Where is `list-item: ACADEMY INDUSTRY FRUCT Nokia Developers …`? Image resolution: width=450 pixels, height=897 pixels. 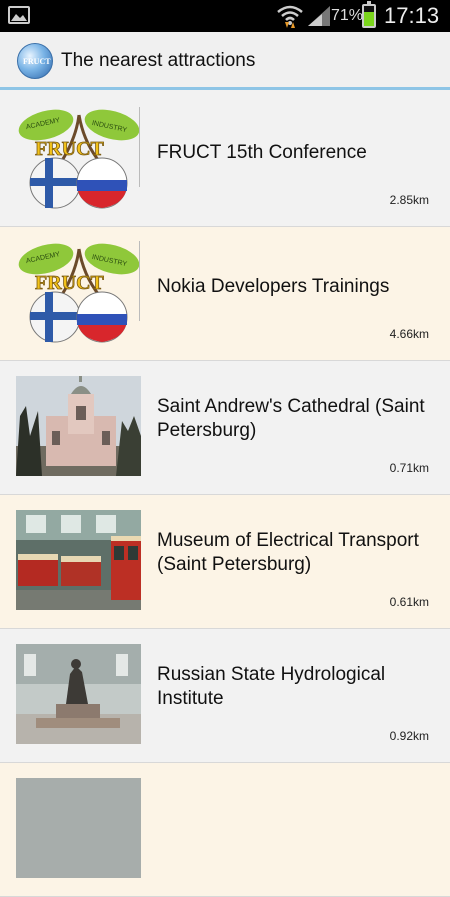 list-item: ACADEMY INDUSTRY FRUCT Nokia Developers … is located at coordinates (225, 294).